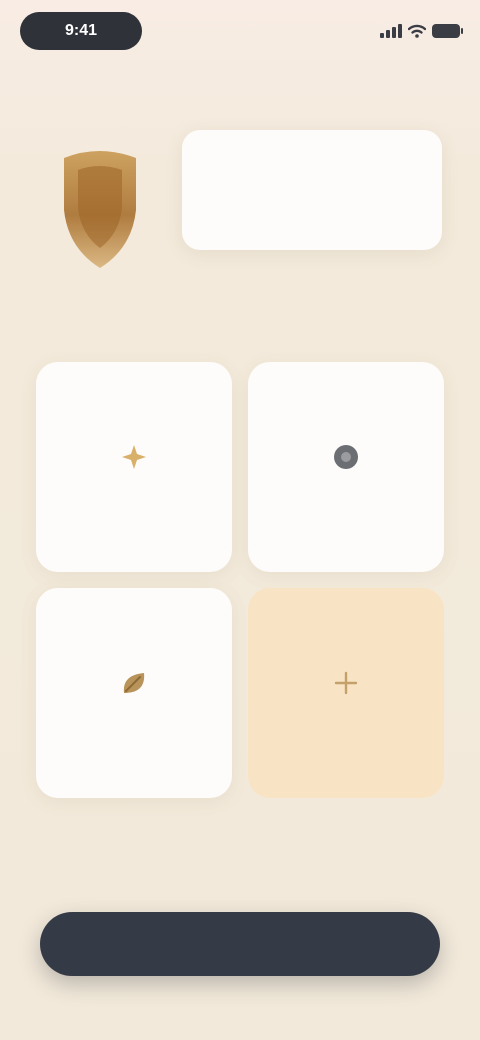  Describe the element at coordinates (240, 944) in the screenshot. I see `continue-button` at that location.